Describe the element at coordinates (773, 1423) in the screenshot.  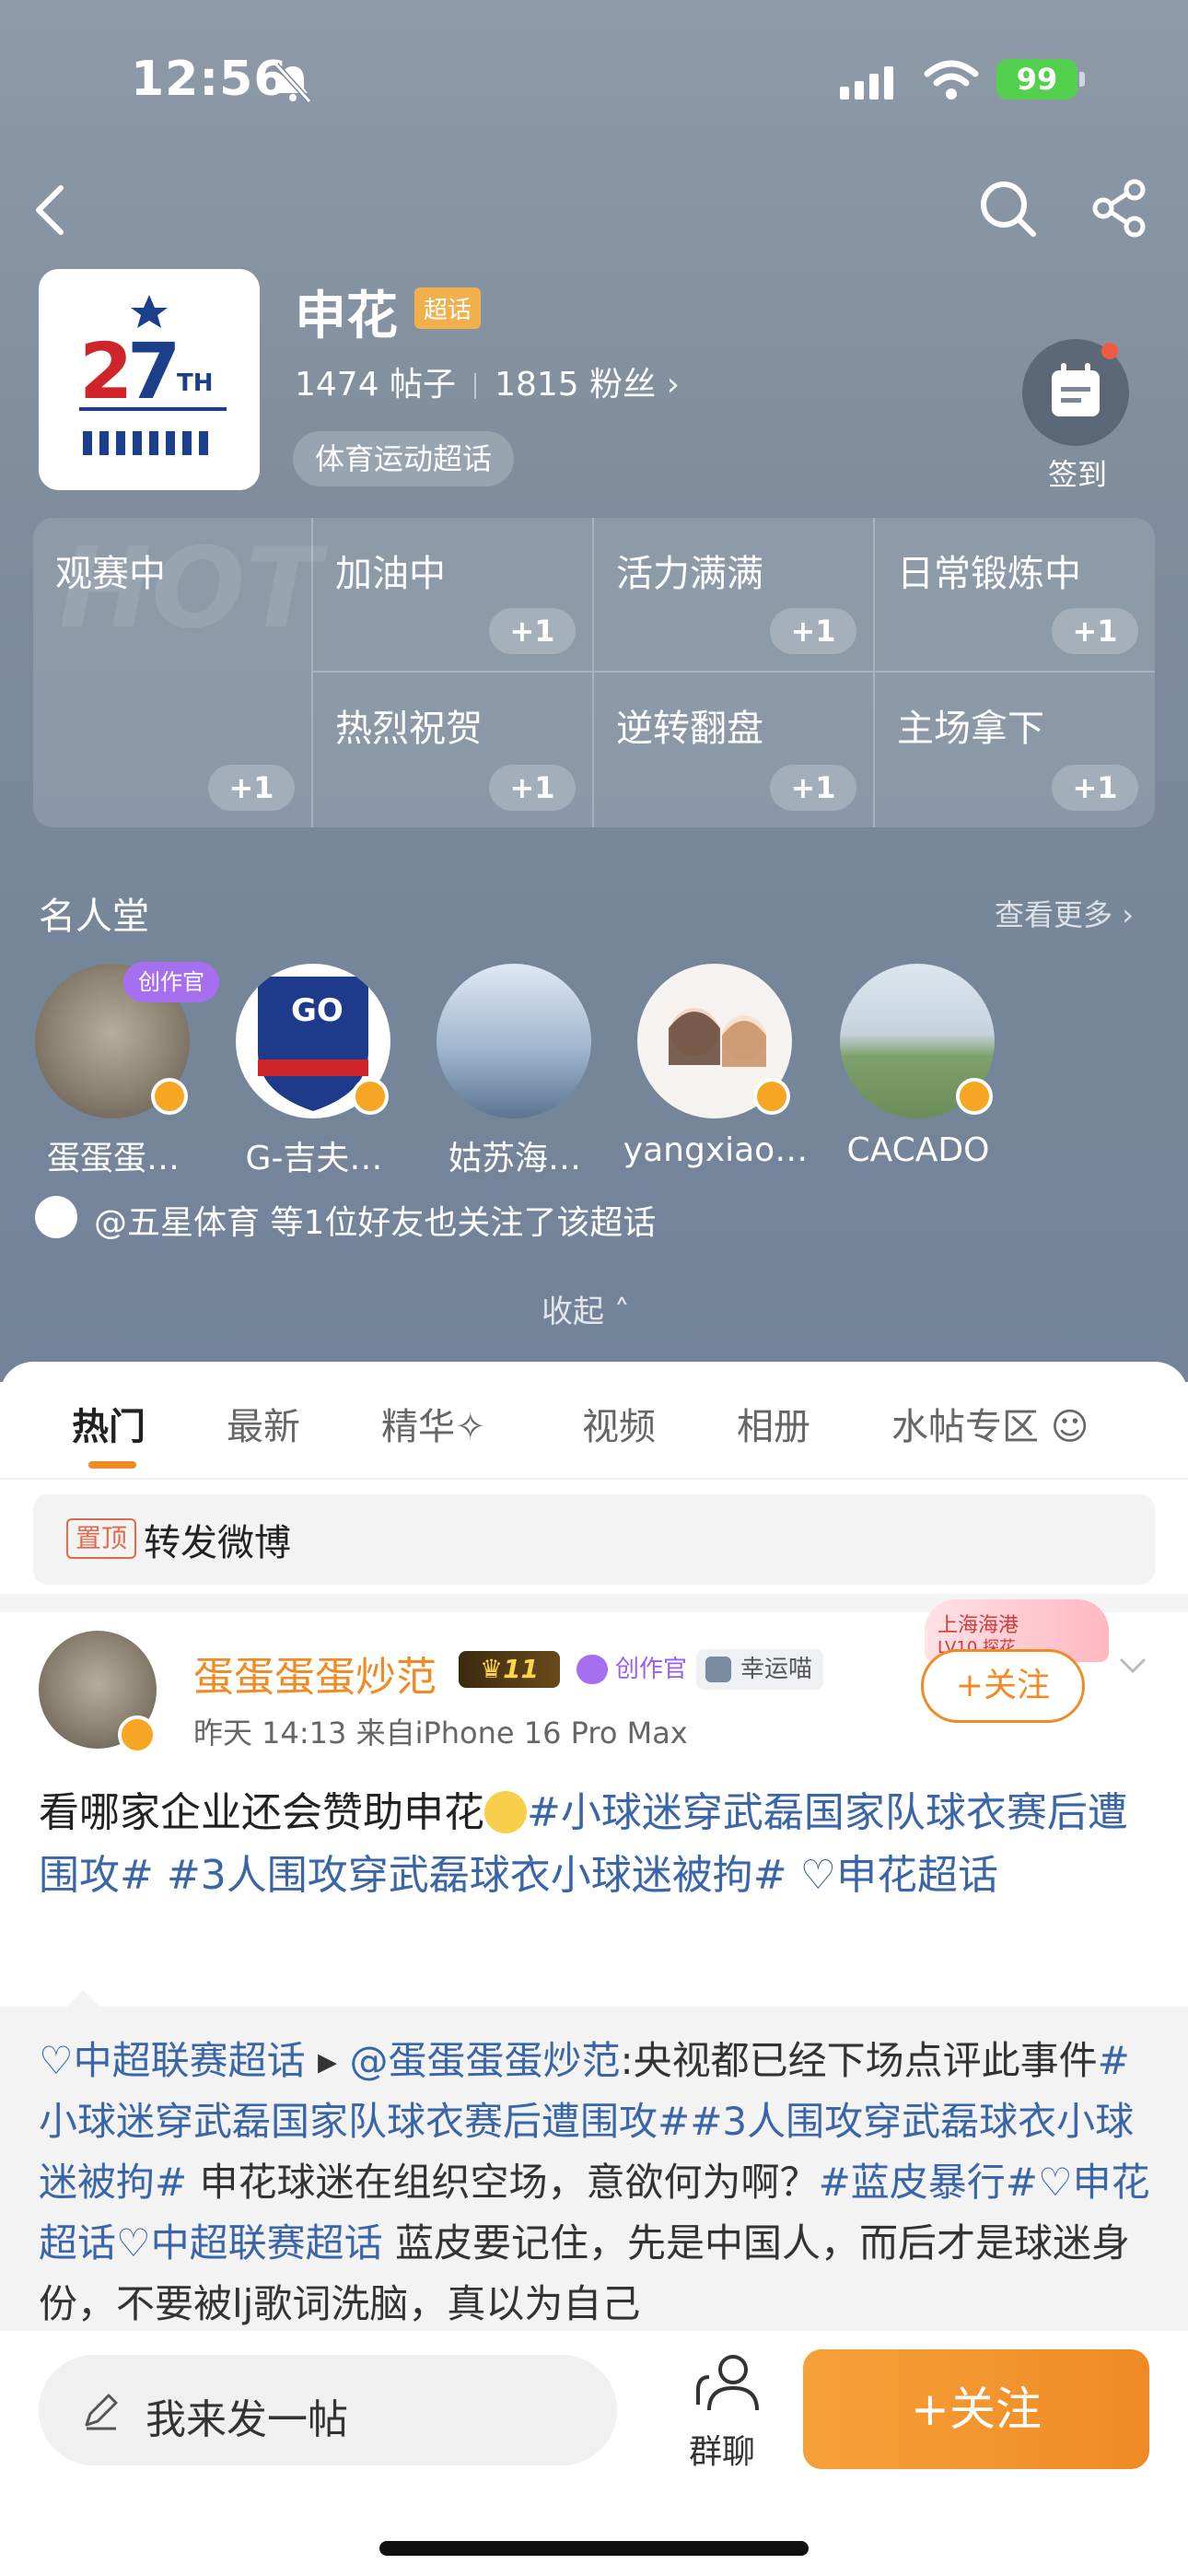
I see `tab-album: 相册` at that location.